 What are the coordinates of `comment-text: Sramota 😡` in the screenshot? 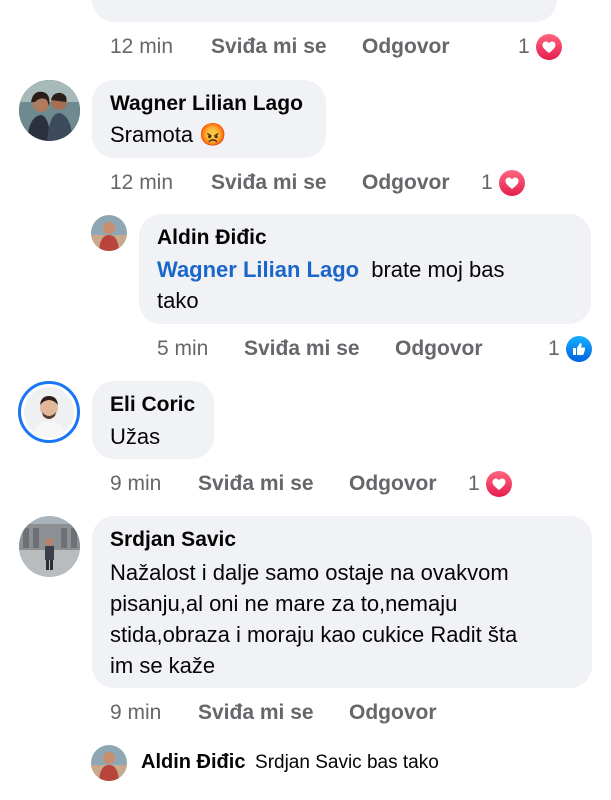 It's located at (168, 134).